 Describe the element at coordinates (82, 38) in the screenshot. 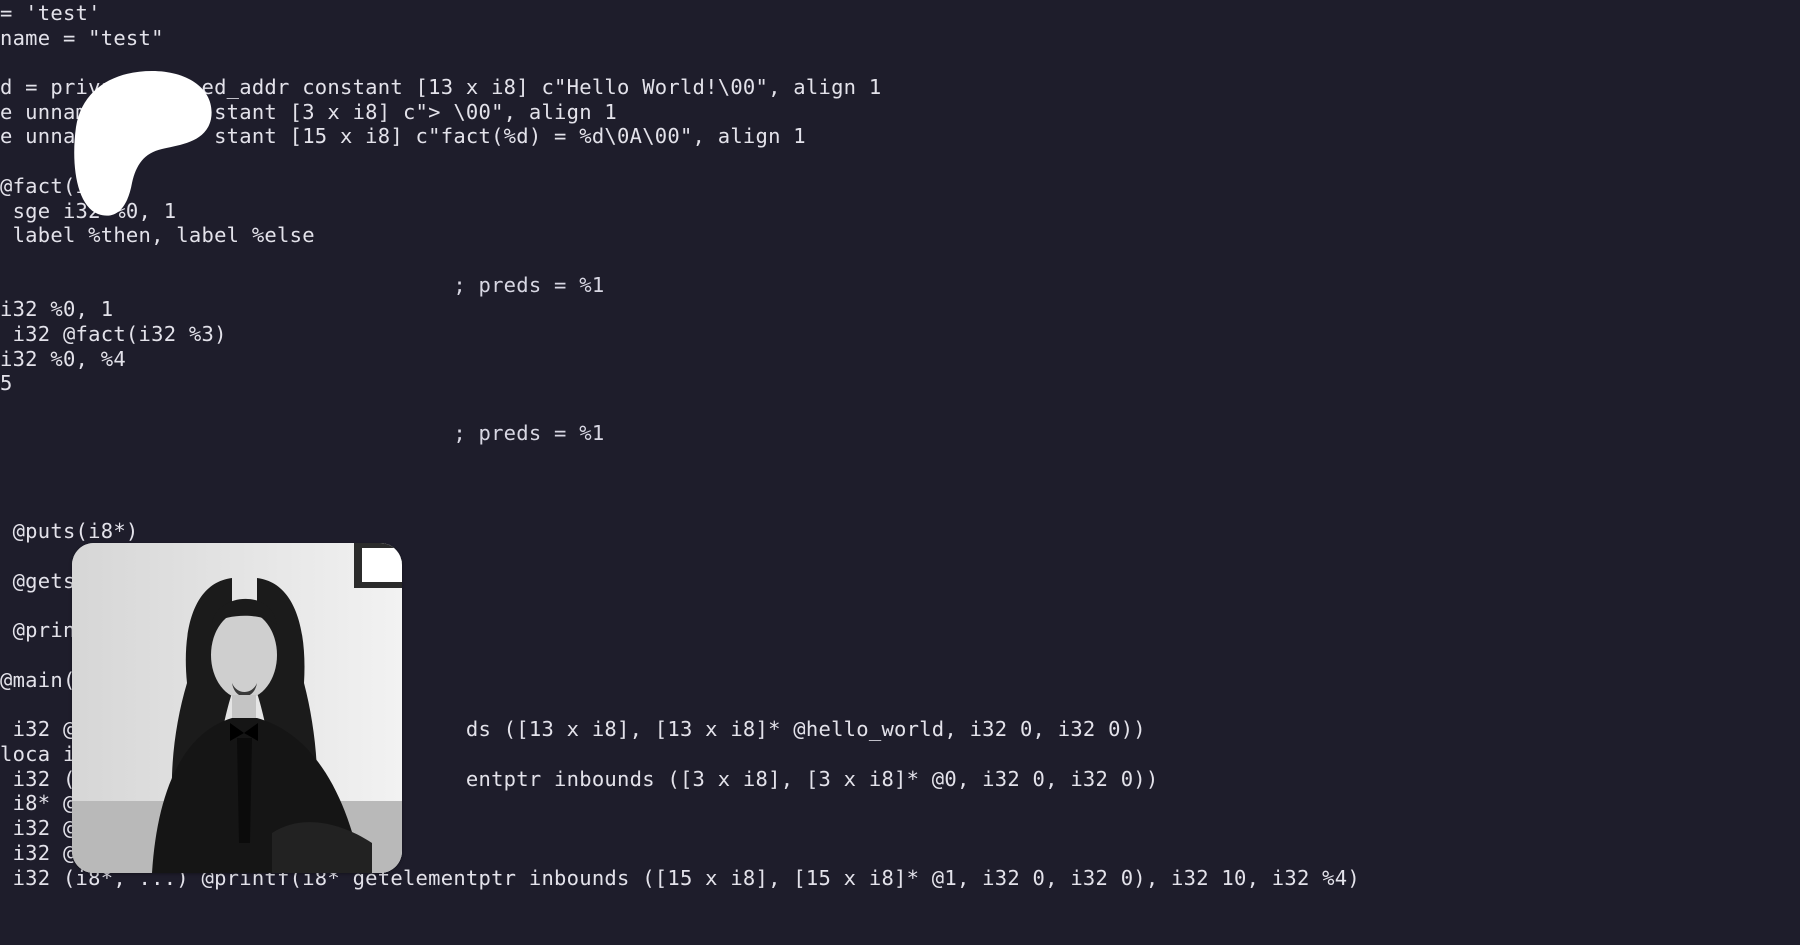

I see `code-line: name = "test"` at that location.